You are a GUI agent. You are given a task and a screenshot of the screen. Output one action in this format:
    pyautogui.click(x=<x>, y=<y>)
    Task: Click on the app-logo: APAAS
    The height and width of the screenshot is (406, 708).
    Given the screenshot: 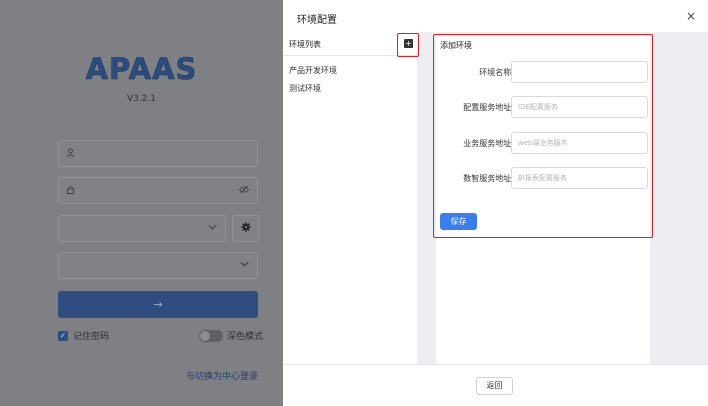 What is the action you would take?
    pyautogui.click(x=141, y=69)
    